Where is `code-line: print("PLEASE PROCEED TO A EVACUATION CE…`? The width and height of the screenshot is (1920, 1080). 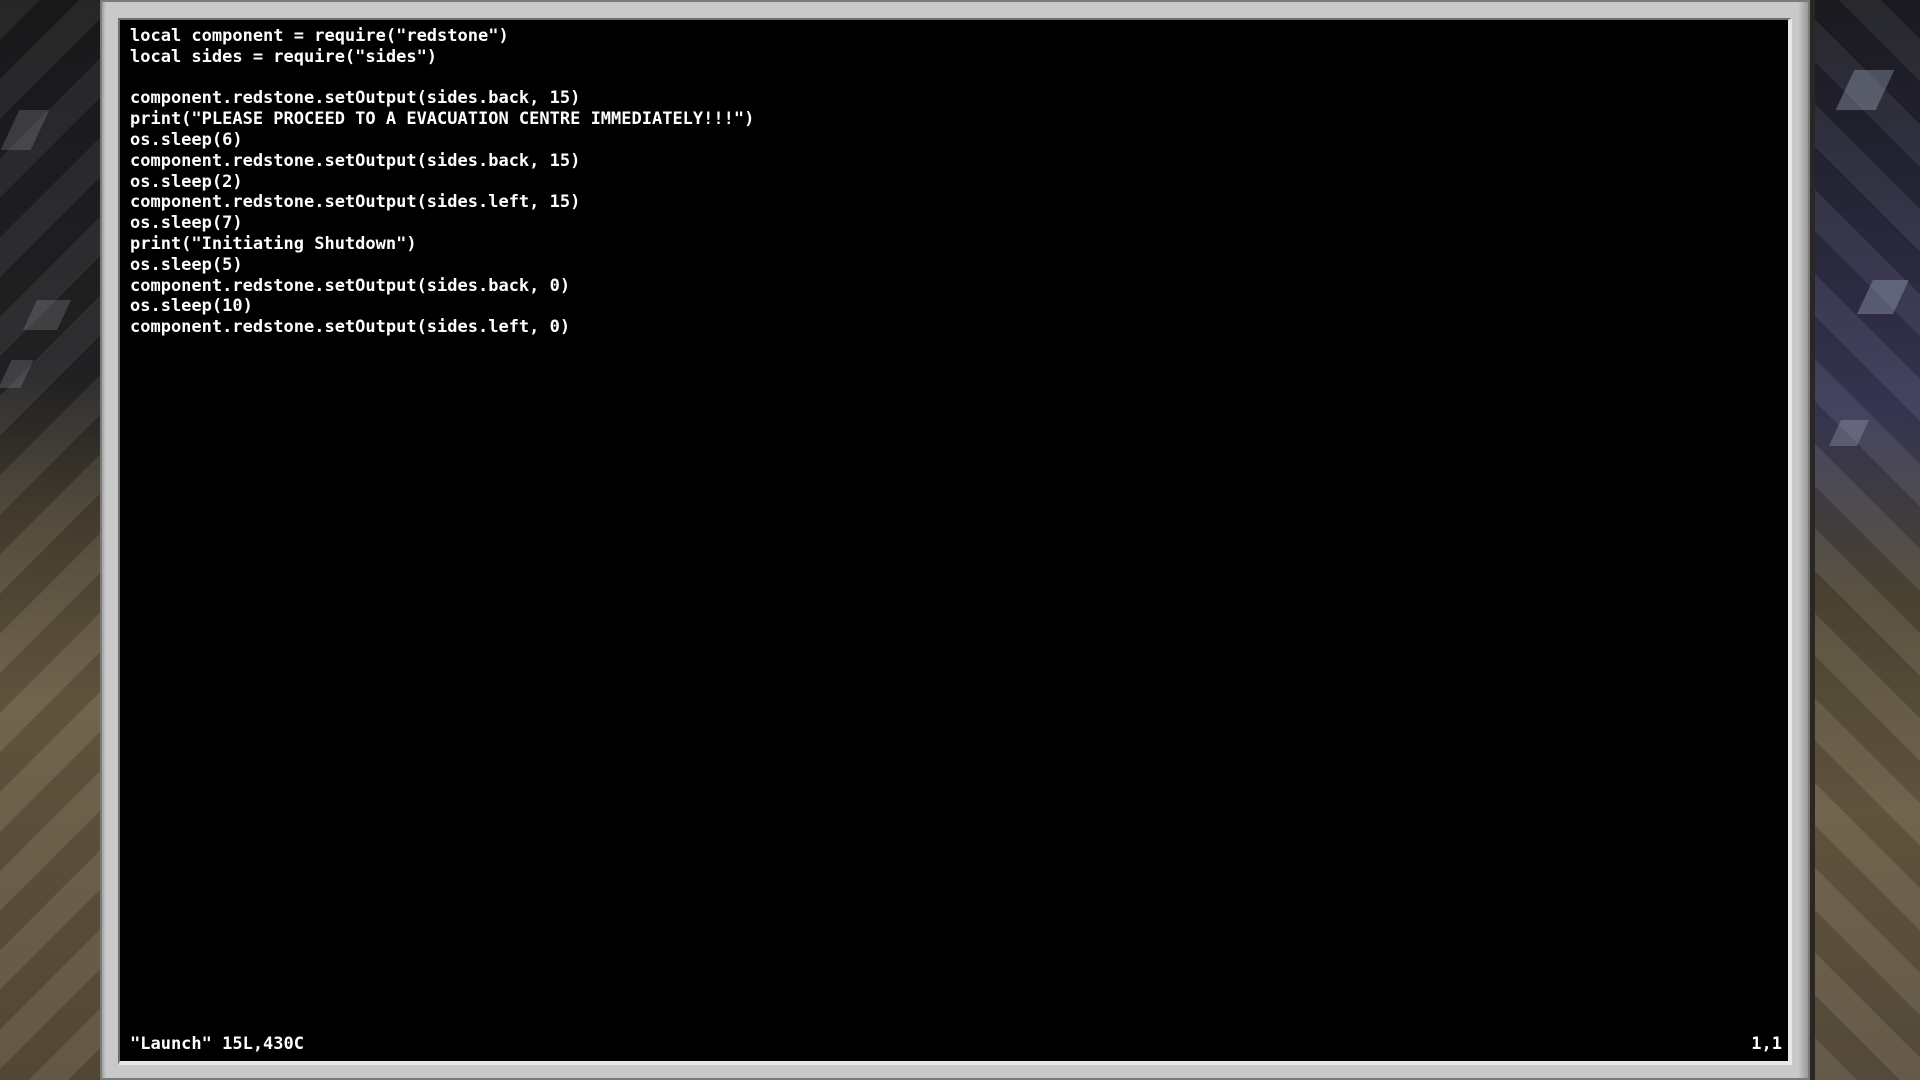 code-line: print("PLEASE PROCEED TO A EVACUATION CE… is located at coordinates (442, 119).